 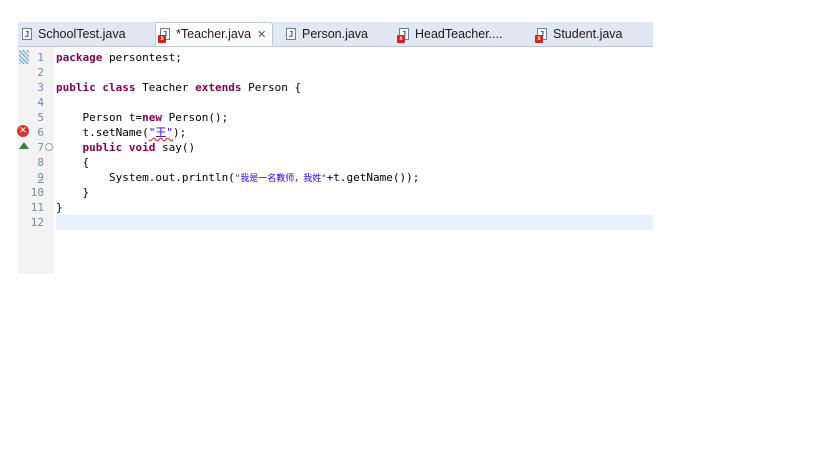 I want to click on line-number: 6, so click(x=40, y=132).